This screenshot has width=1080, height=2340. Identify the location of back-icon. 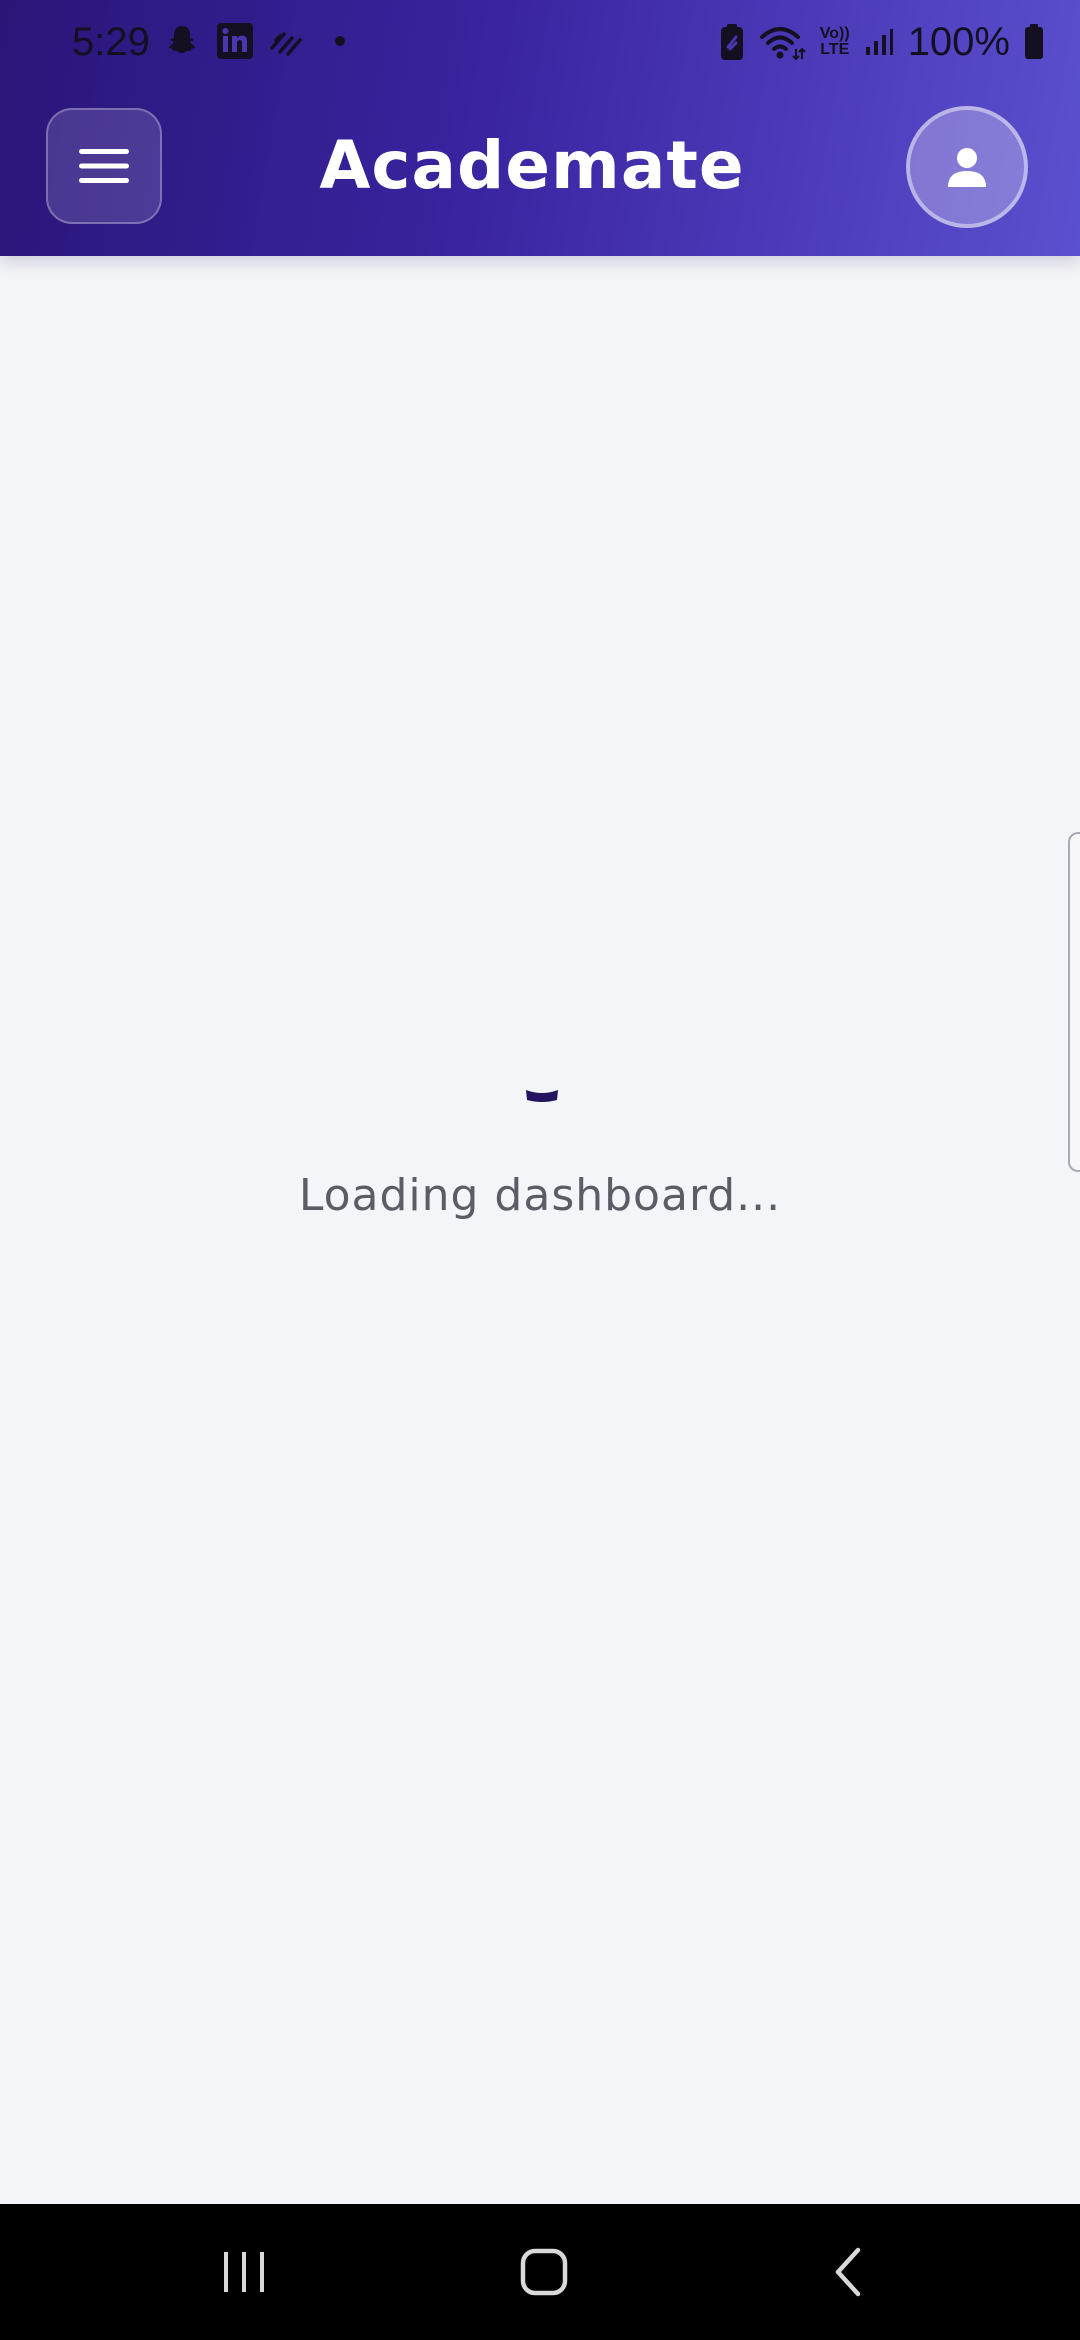
(848, 2272).